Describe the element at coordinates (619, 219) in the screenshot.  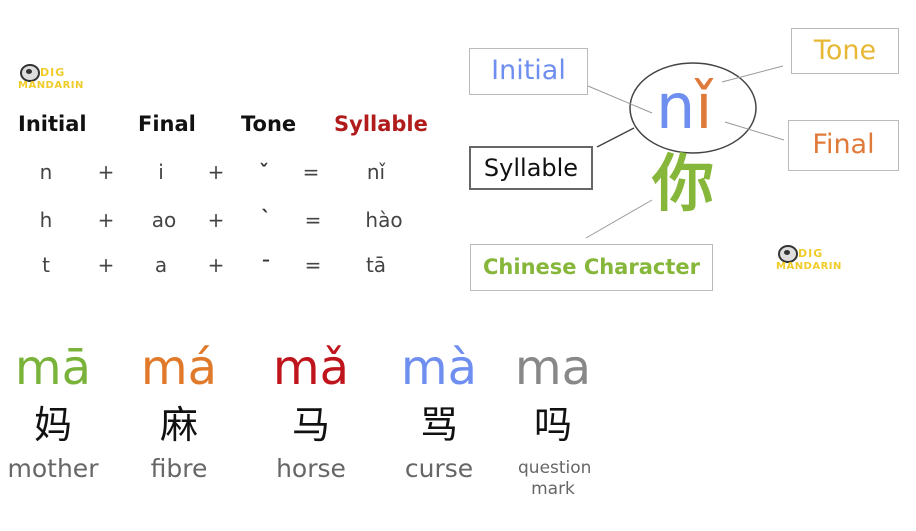
I see `character-connector` at that location.